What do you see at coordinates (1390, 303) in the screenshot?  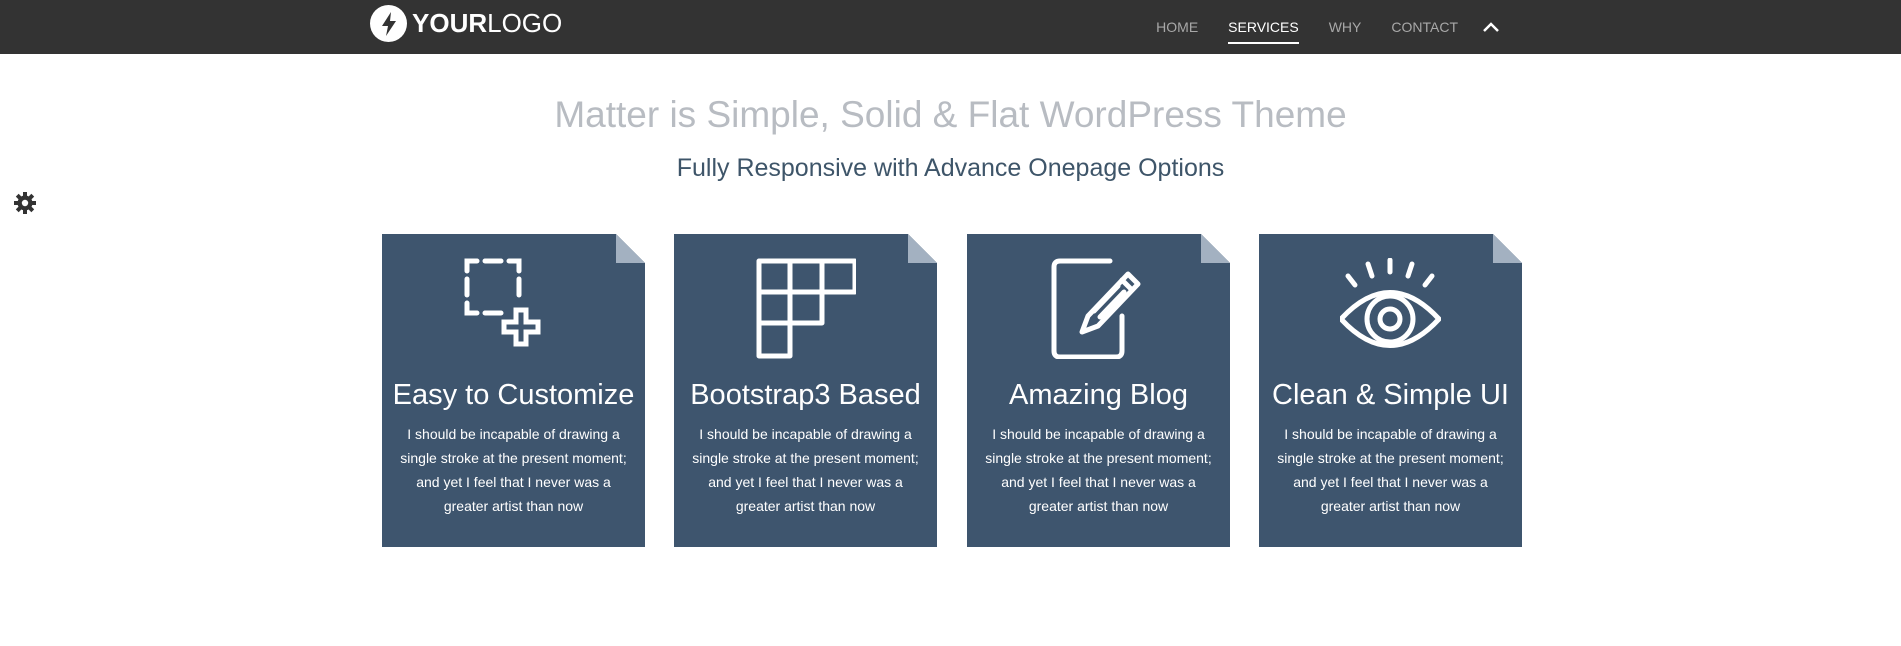 I see `eye-icon` at bounding box center [1390, 303].